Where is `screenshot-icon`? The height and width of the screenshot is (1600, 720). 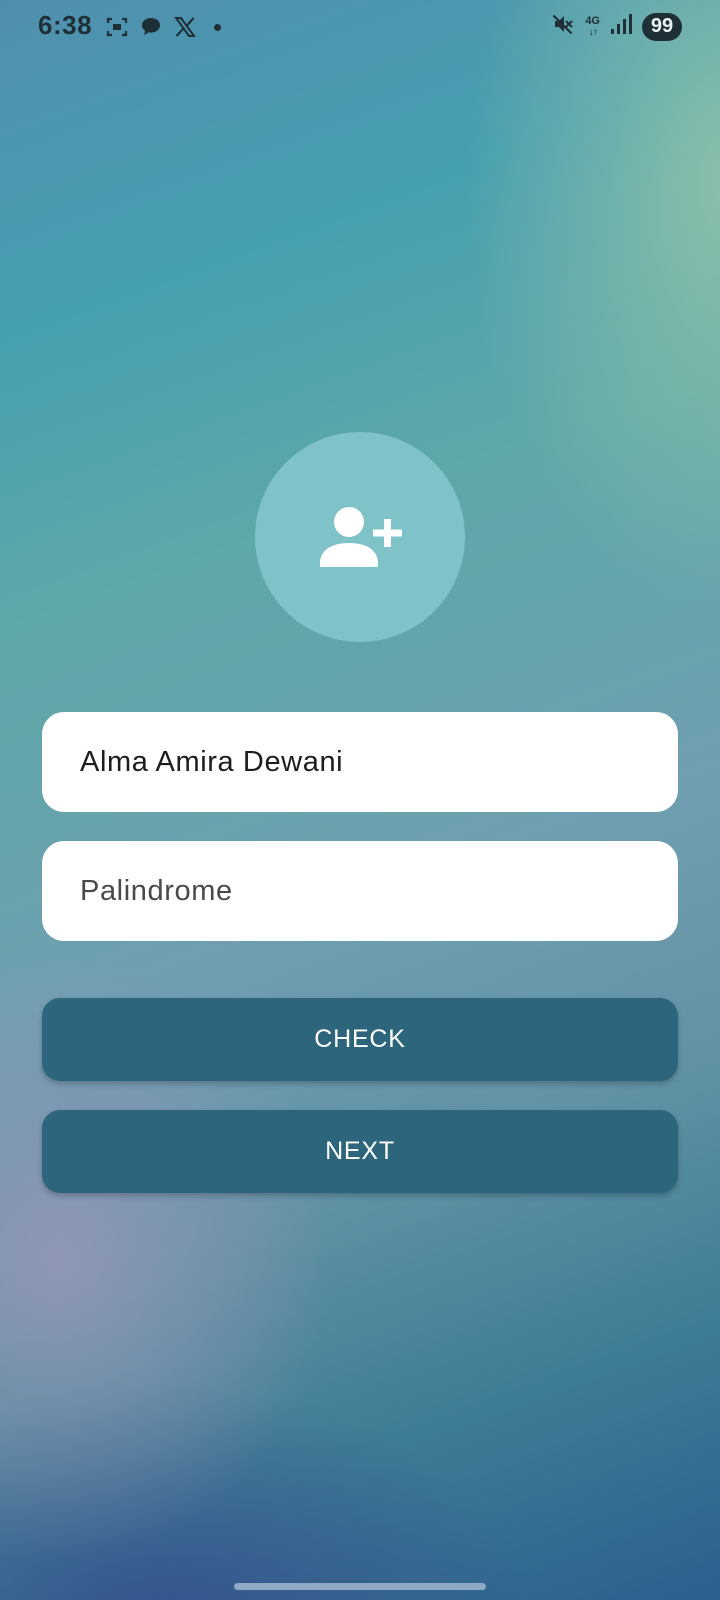
screenshot-icon is located at coordinates (117, 27).